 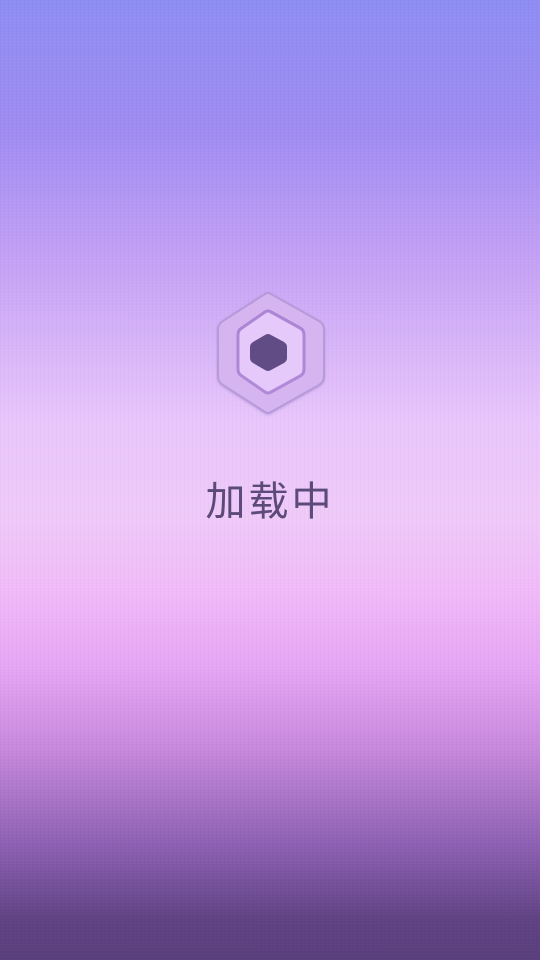 I want to click on loading-status-text: 加载中, so click(x=270, y=502).